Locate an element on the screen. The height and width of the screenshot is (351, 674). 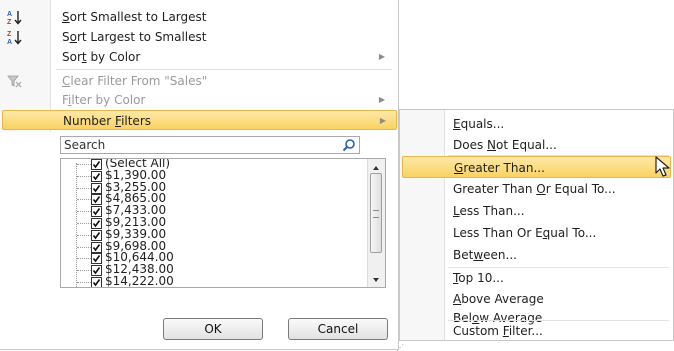
menu-item-filter-by-color: Filter by Color ▶ is located at coordinates (198, 100).